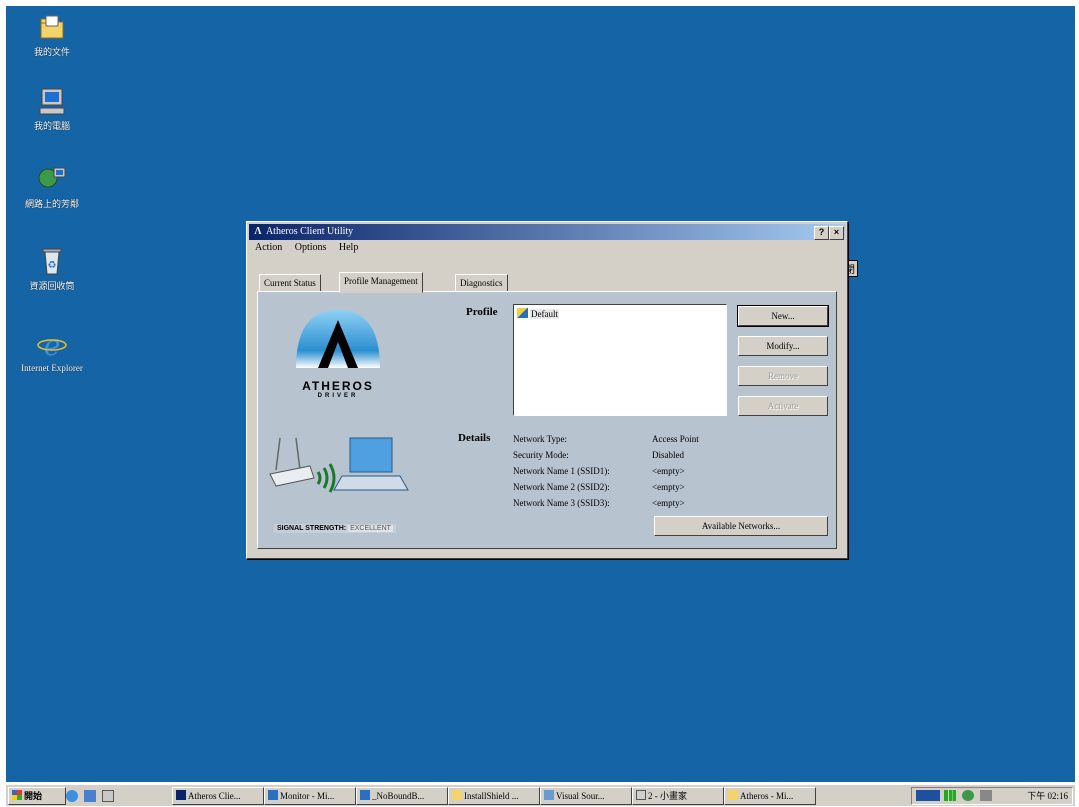 This screenshot has height=807, width=1079. What do you see at coordinates (181, 795) in the screenshot?
I see `atheros-app-icon` at bounding box center [181, 795].